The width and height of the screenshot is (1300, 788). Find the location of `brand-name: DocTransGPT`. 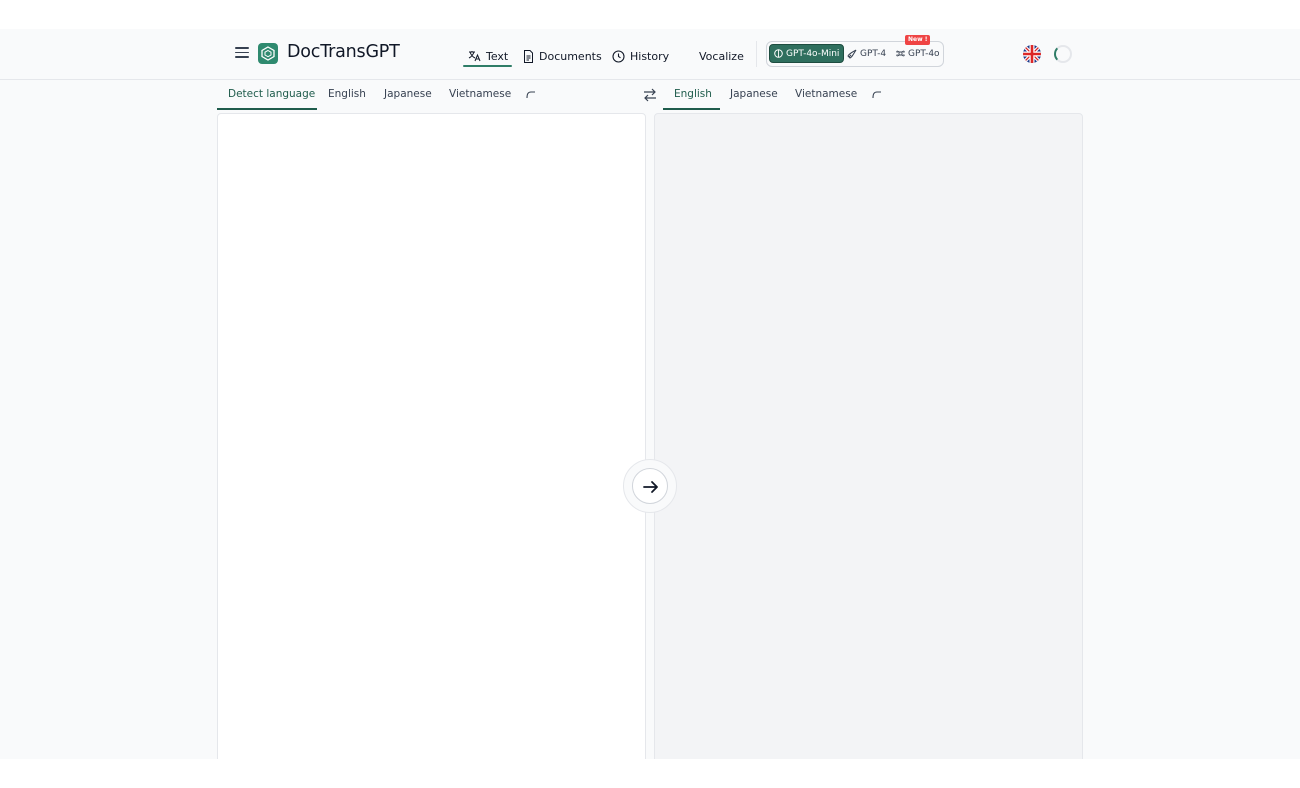

brand-name: DocTransGPT is located at coordinates (343, 52).